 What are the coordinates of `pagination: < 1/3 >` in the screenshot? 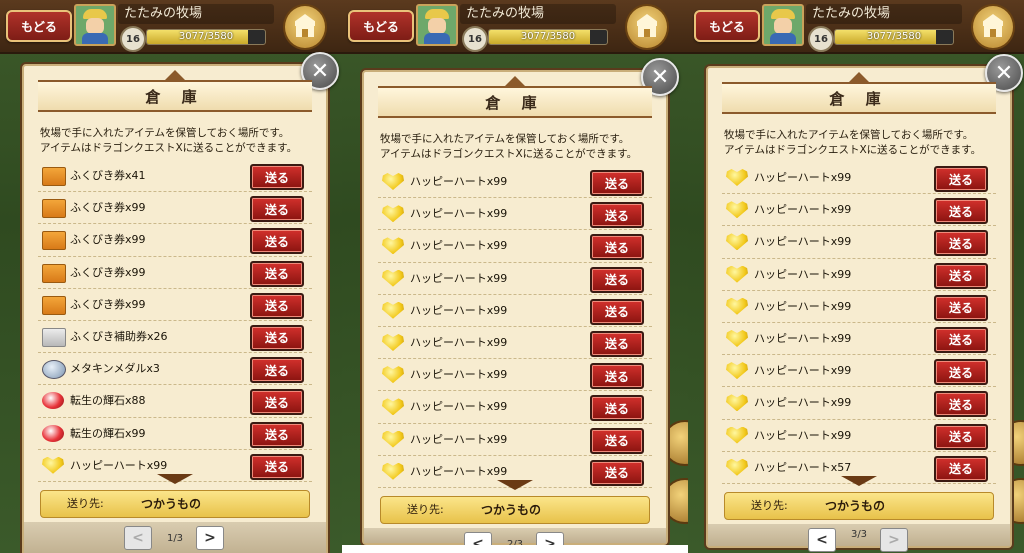 It's located at (175, 537).